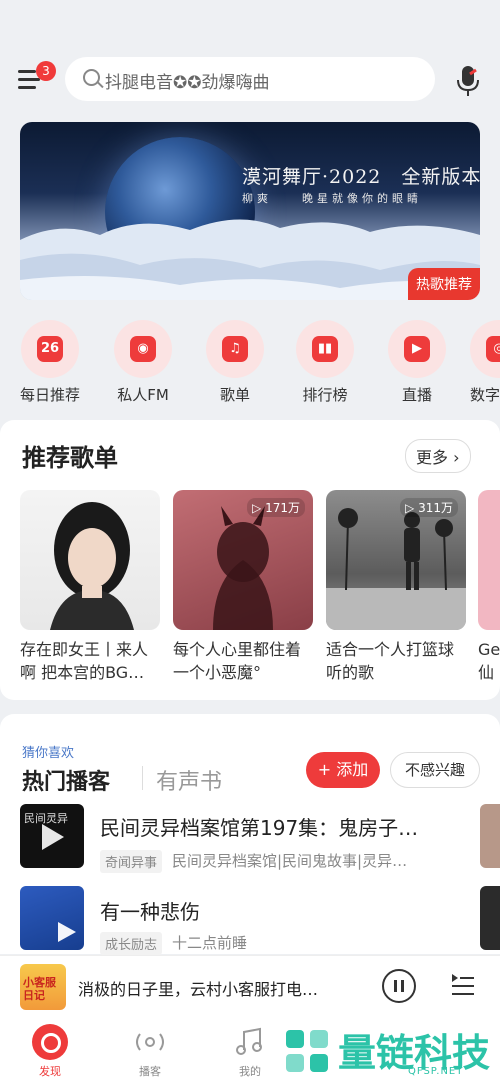 The image size is (500, 1084). I want to click on pause-button, so click(399, 986).